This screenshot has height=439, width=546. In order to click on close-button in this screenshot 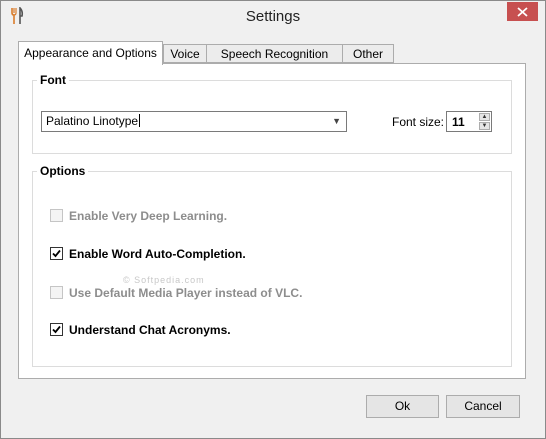, I will do `click(522, 11)`.